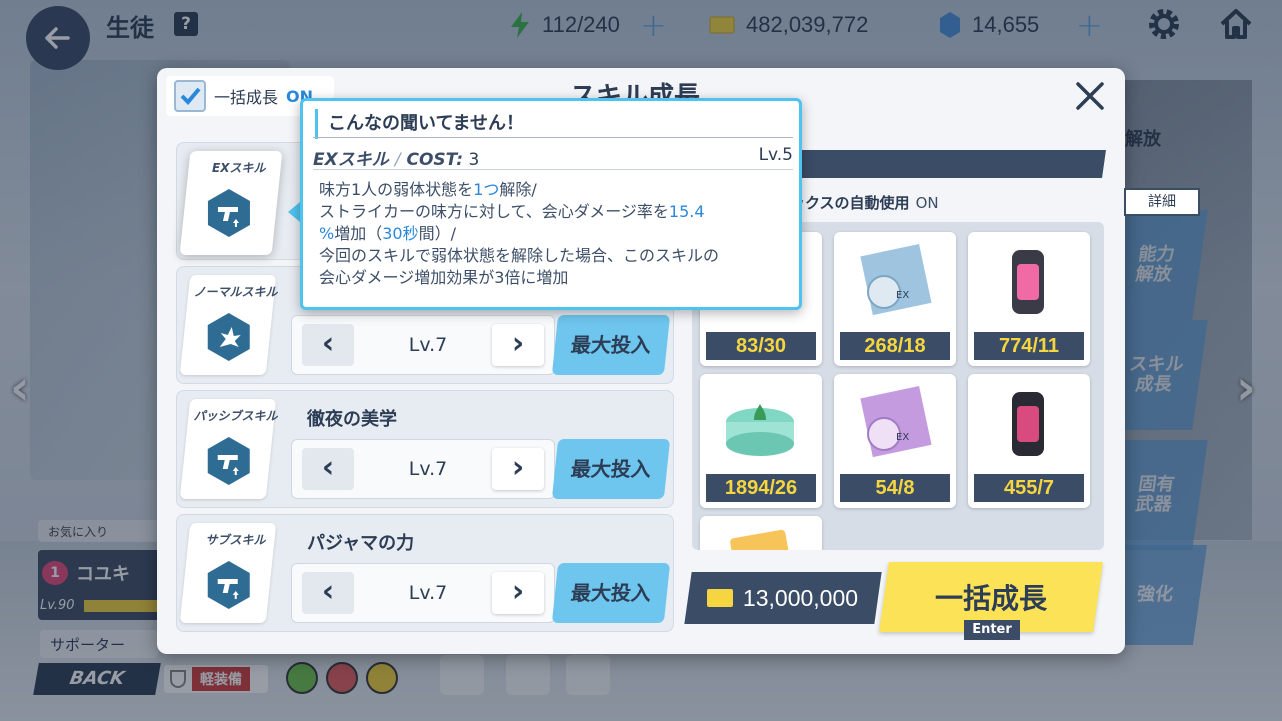 Image resolution: width=1282 pixels, height=721 pixels. What do you see at coordinates (992, 630) in the screenshot?
I see `enter-key-hint: Enter` at bounding box center [992, 630].